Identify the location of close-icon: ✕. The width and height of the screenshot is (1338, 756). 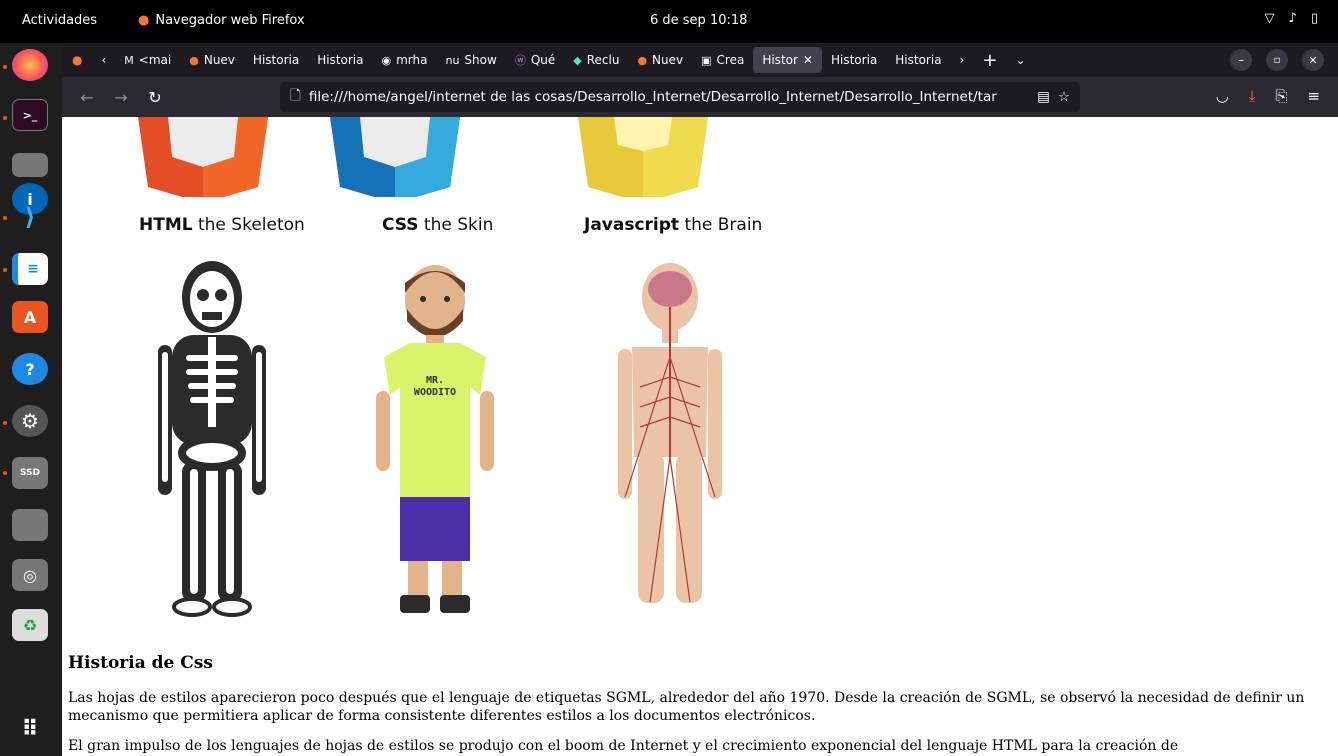
(808, 60).